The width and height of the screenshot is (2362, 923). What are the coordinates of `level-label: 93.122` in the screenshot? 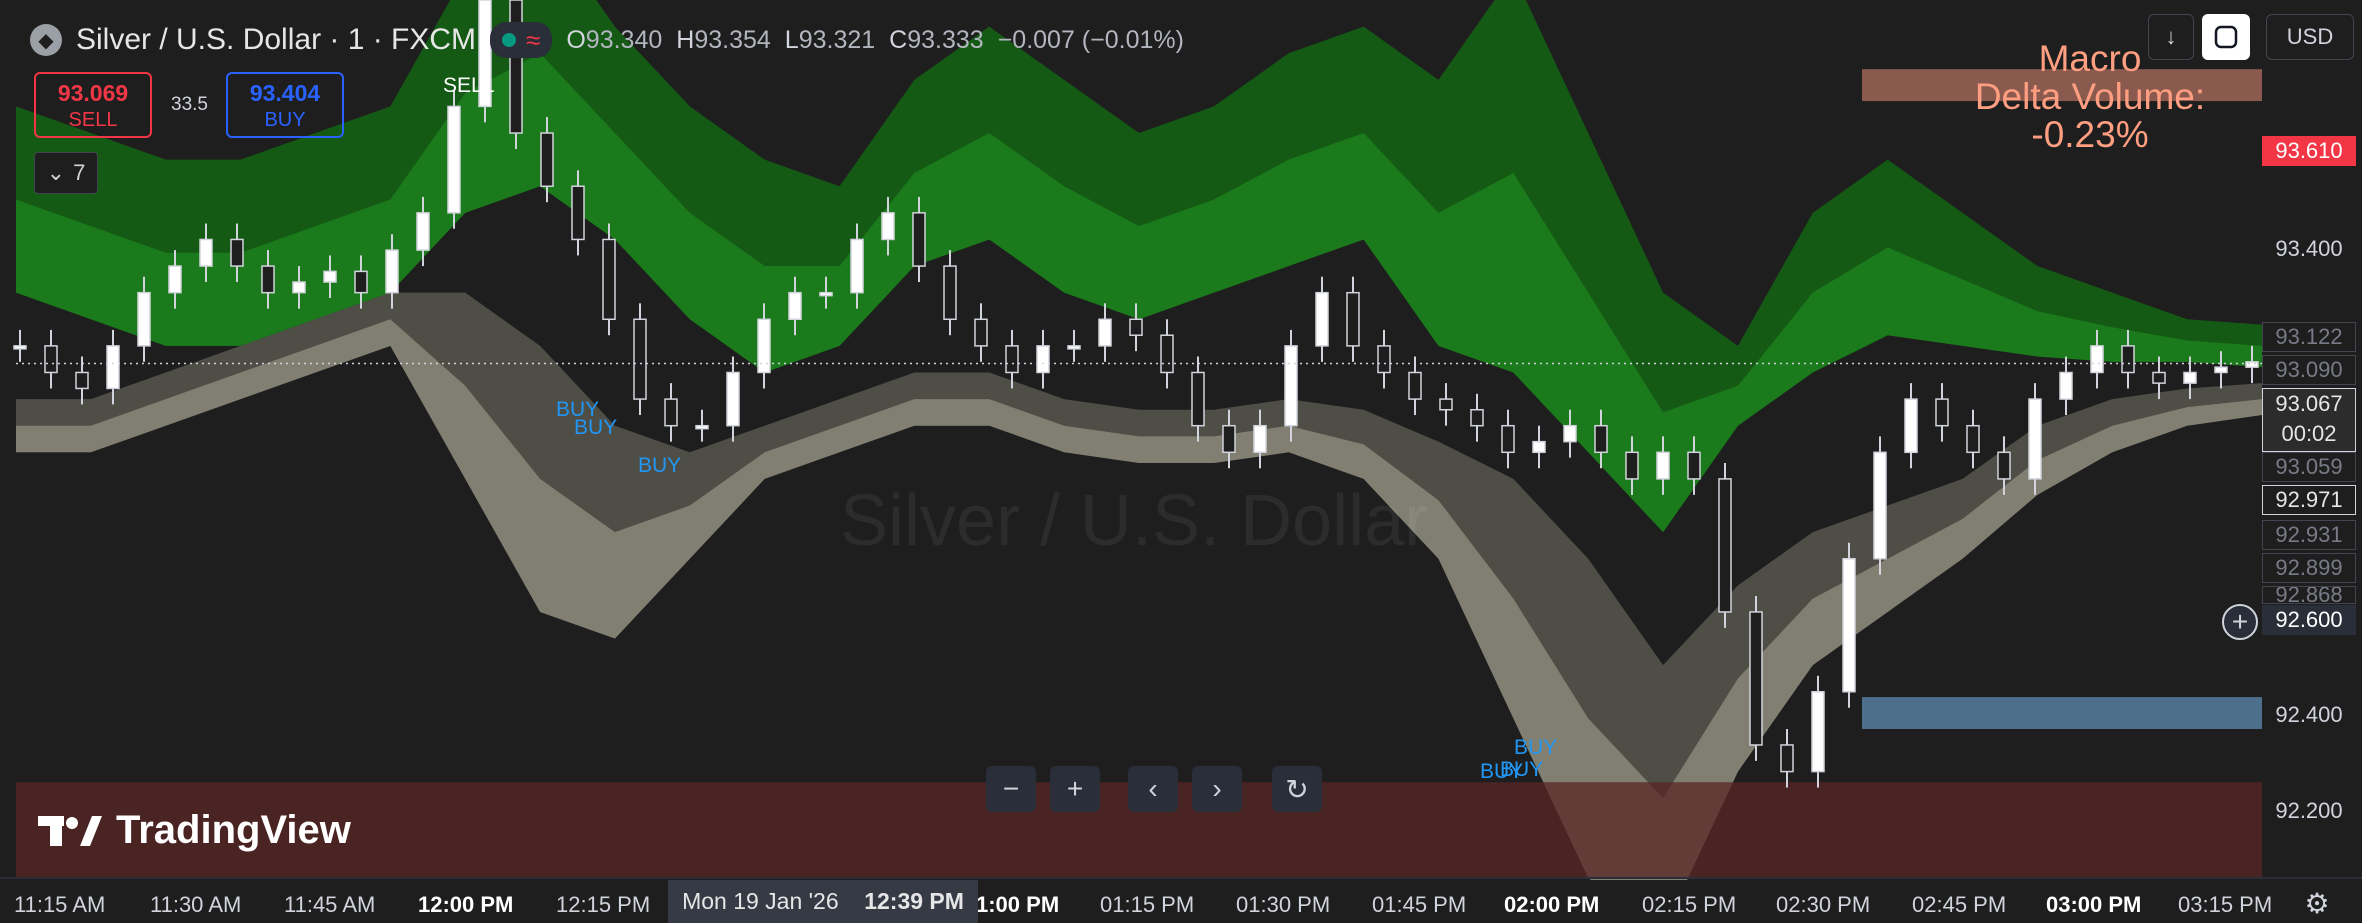 It's located at (2309, 337).